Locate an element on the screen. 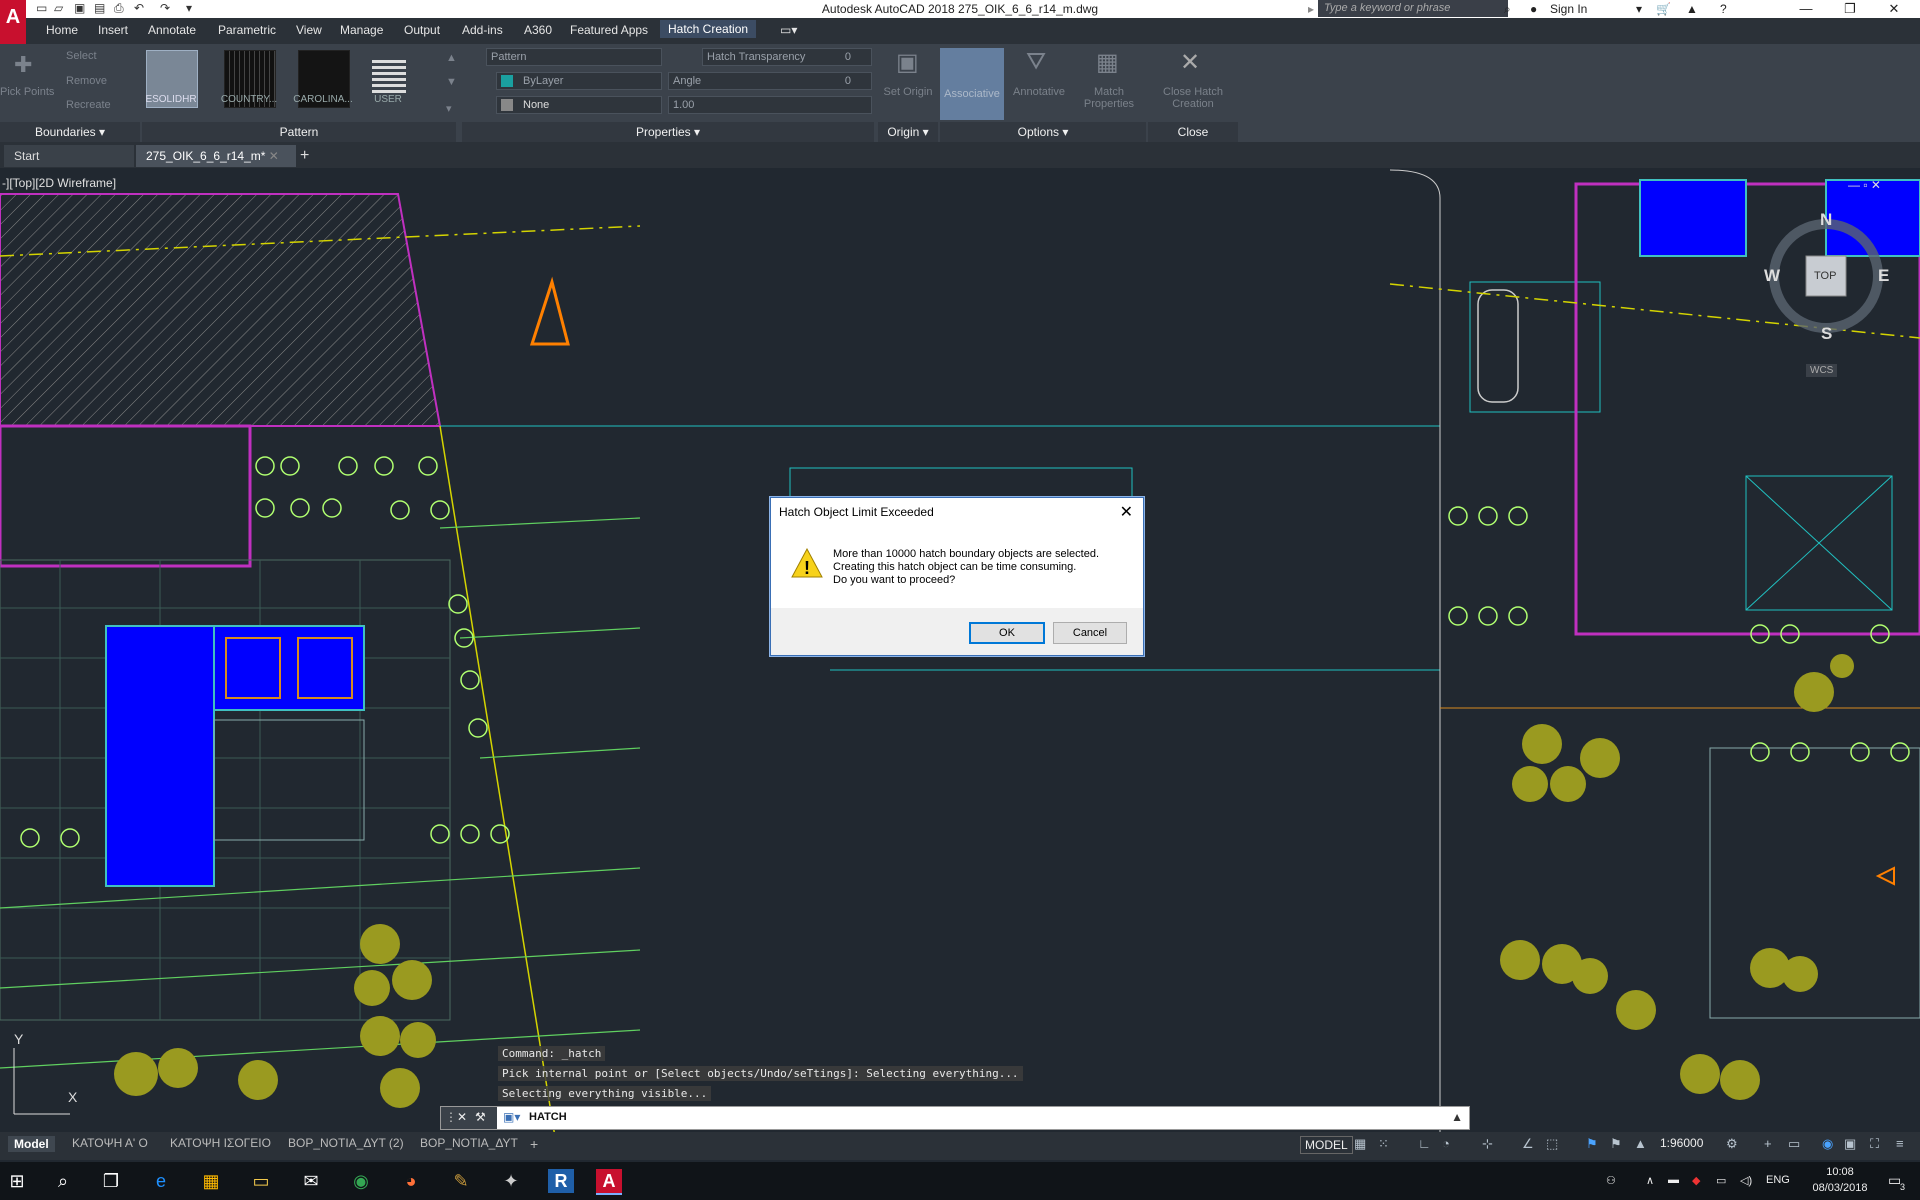 This screenshot has height=1200, width=1920. viewcube-south: S is located at coordinates (1826, 334).